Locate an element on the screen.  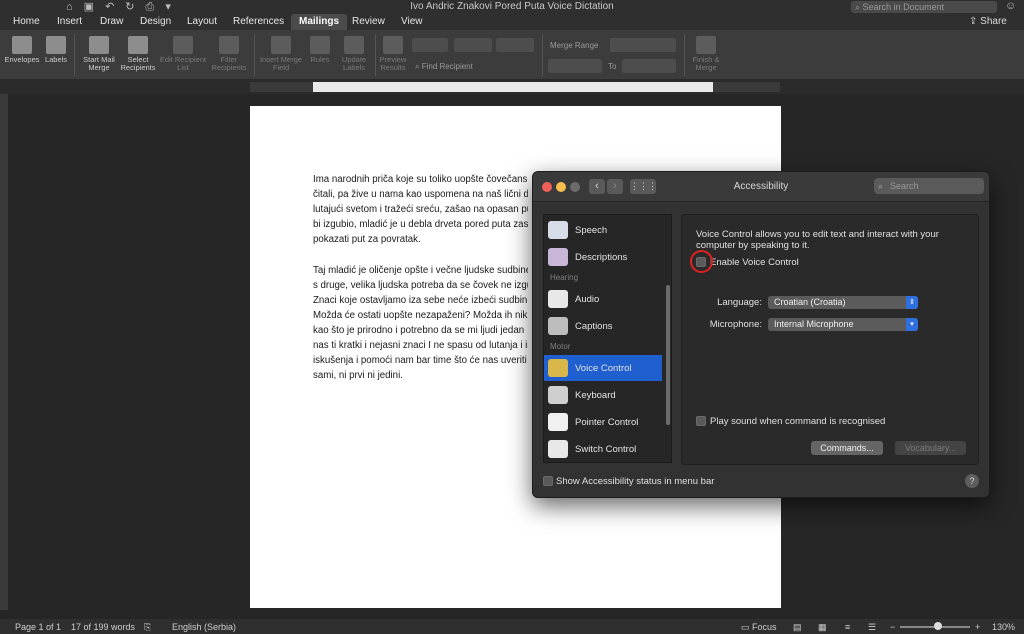
show-status-label: Show Accessibility status in menu bar is located at coordinates (635, 481).